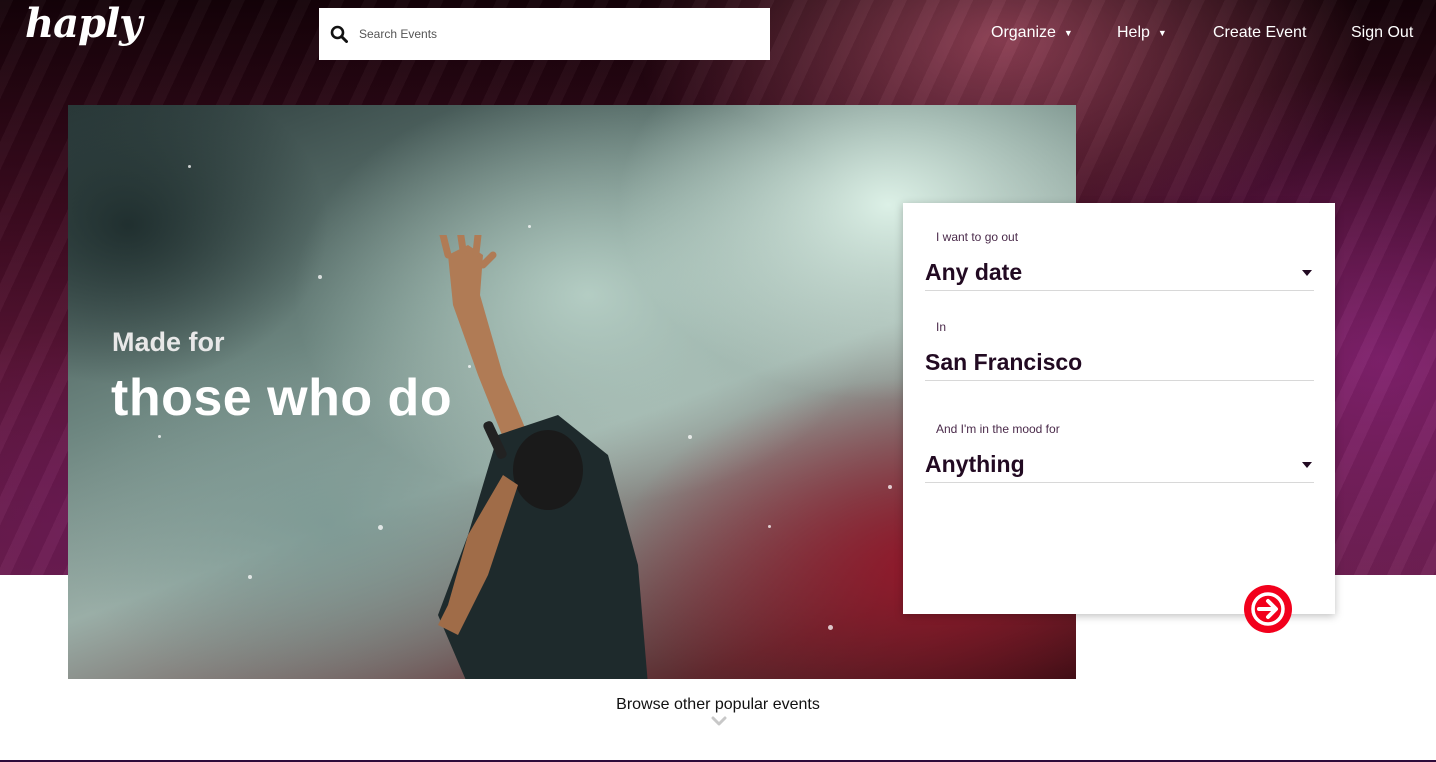 This screenshot has width=1436, height=762. What do you see at coordinates (974, 272) in the screenshot?
I see `date-value: Any date` at bounding box center [974, 272].